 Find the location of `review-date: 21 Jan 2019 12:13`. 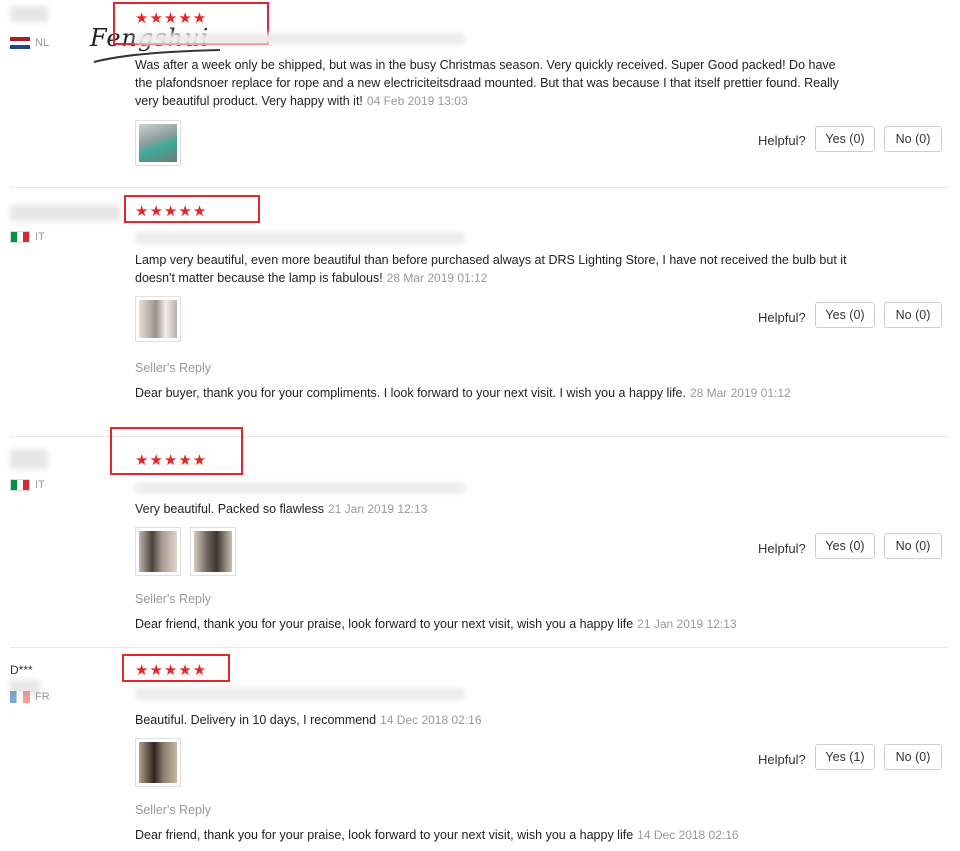

review-date: 21 Jan 2019 12:13 is located at coordinates (378, 509).